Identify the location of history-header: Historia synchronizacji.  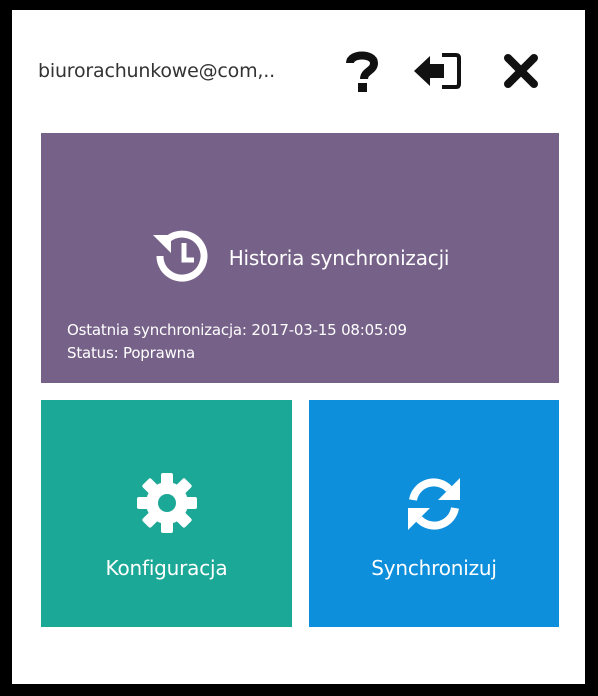
(300, 258).